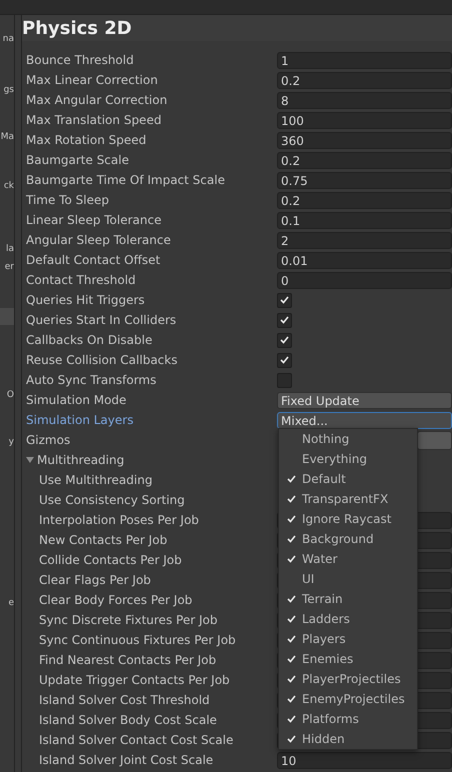 This screenshot has height=772, width=452. What do you see at coordinates (7, 186) in the screenshot?
I see `sidebar-item: ck` at bounding box center [7, 186].